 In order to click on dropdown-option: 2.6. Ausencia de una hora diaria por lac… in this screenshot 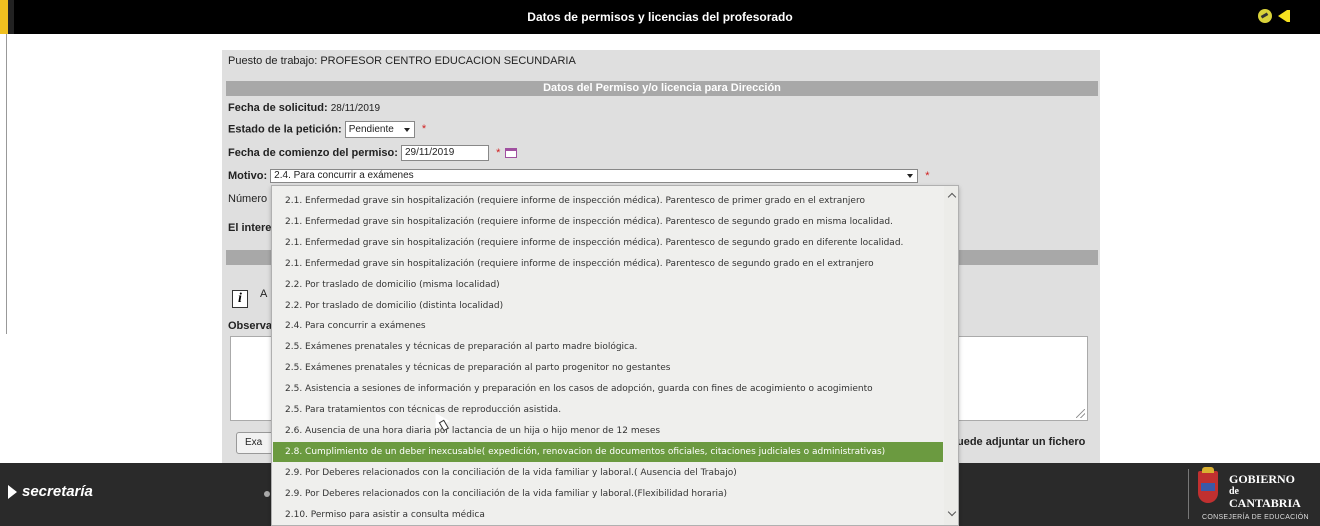, I will do `click(608, 431)`.